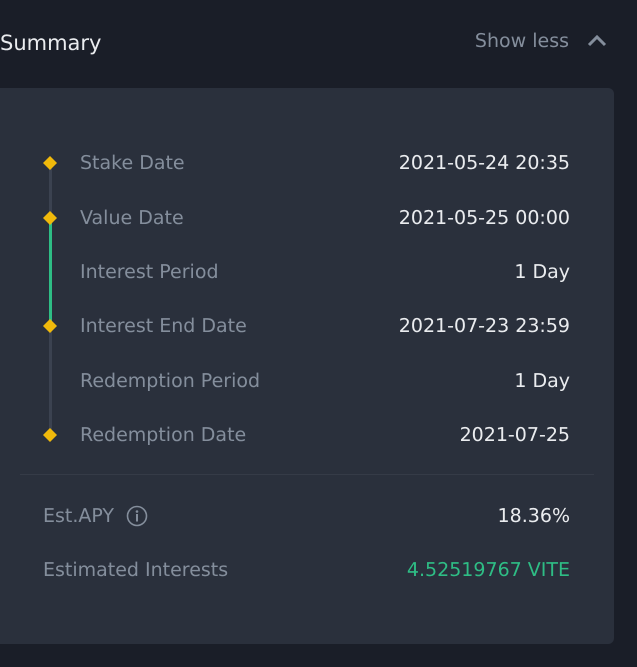 This screenshot has width=637, height=667. I want to click on timeline-value: 2021-05-25 00:00, so click(484, 217).